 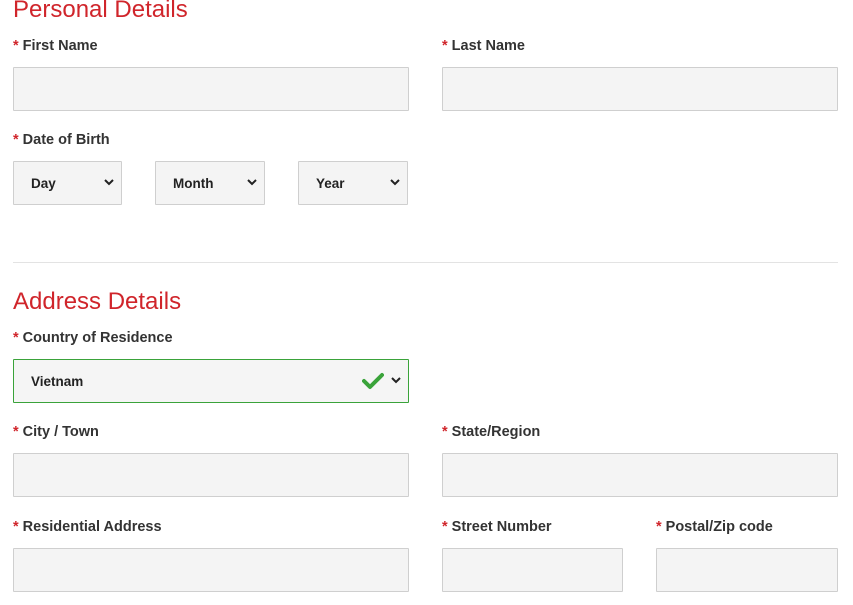 I want to click on postal-code-label-text: Postal/Zip code, so click(x=719, y=527).